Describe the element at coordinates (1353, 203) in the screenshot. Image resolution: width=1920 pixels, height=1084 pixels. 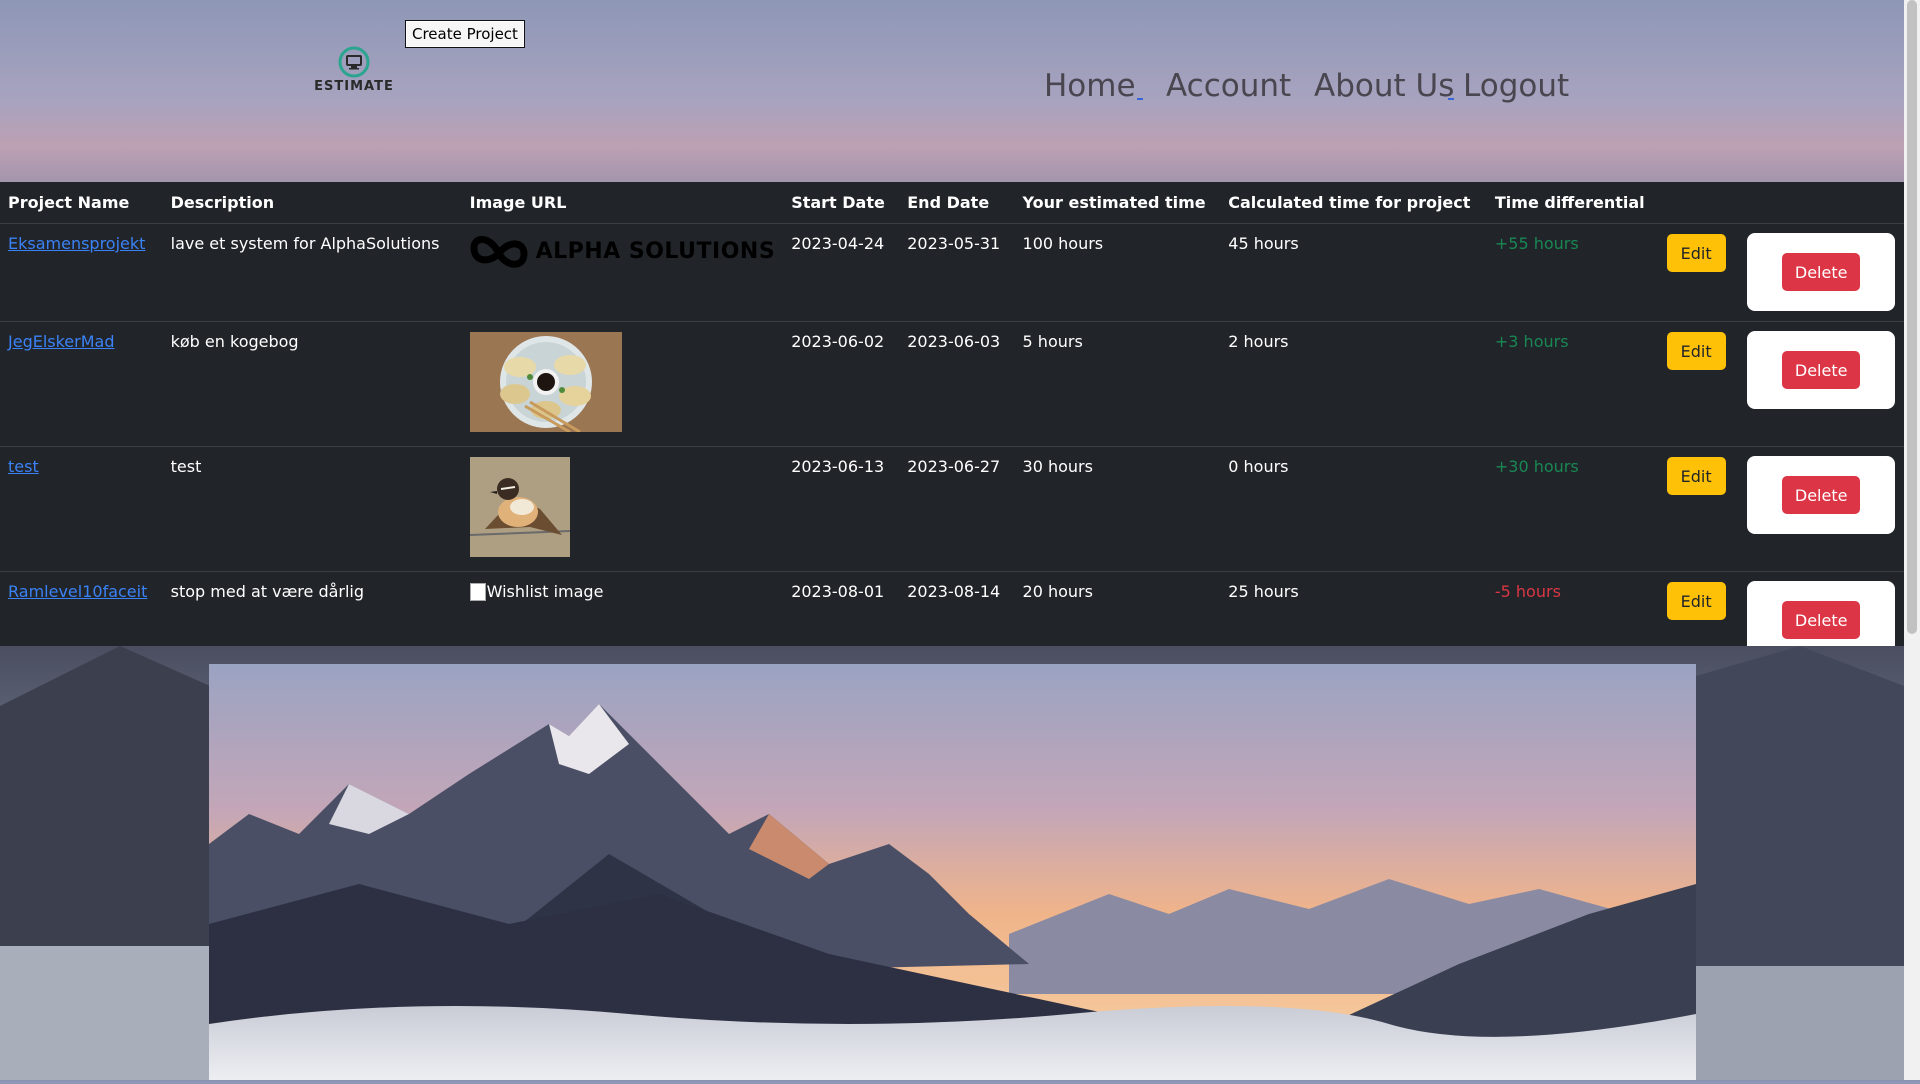
I see `column-header: Calculated time for project` at that location.